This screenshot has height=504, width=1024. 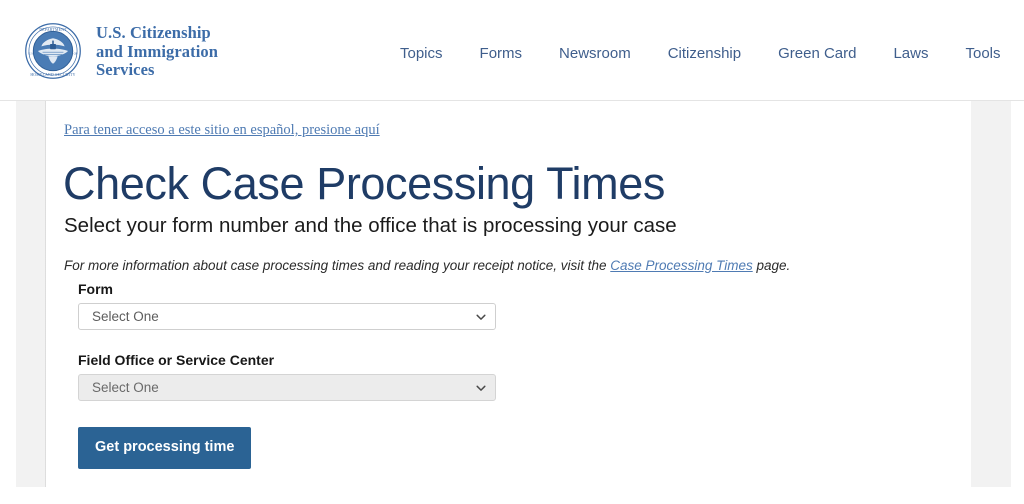 I want to click on office-select-wrapper: Select One, so click(x=287, y=387).